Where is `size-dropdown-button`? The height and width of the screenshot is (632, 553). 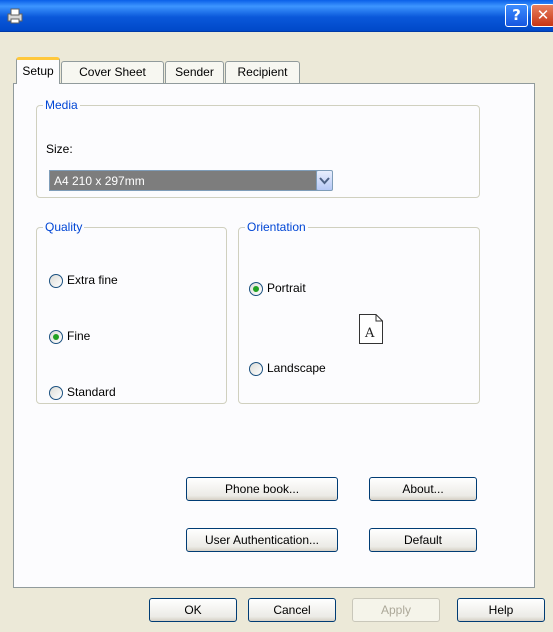 size-dropdown-button is located at coordinates (324, 180).